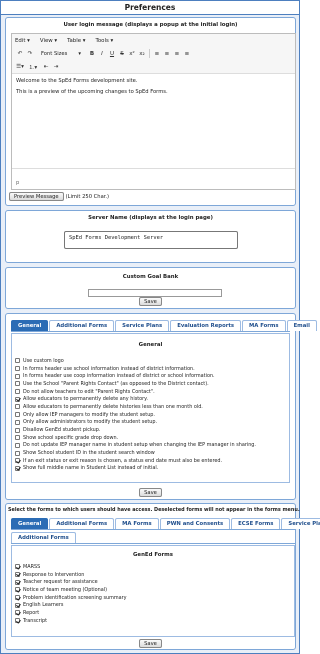 Image resolution: width=320 pixels, height=654 pixels. What do you see at coordinates (102, 53) in the screenshot?
I see `italic-icon: I` at bounding box center [102, 53].